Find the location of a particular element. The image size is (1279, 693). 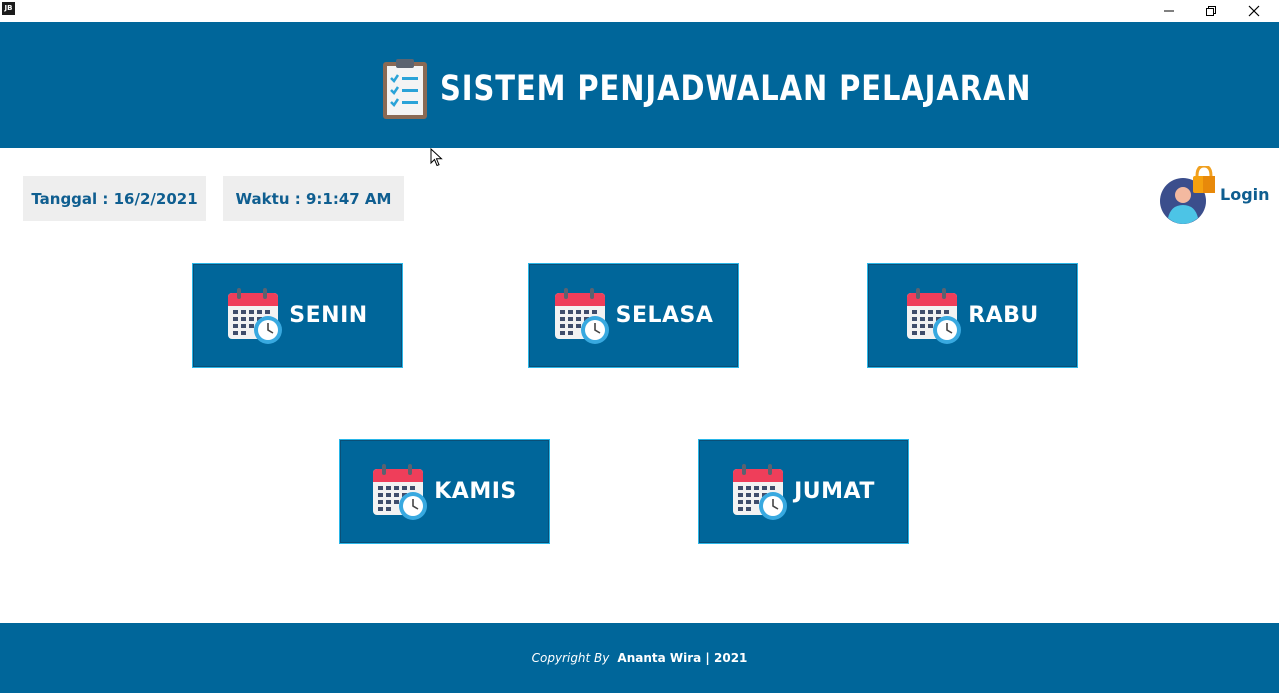

close-button is located at coordinates (1254, 11).